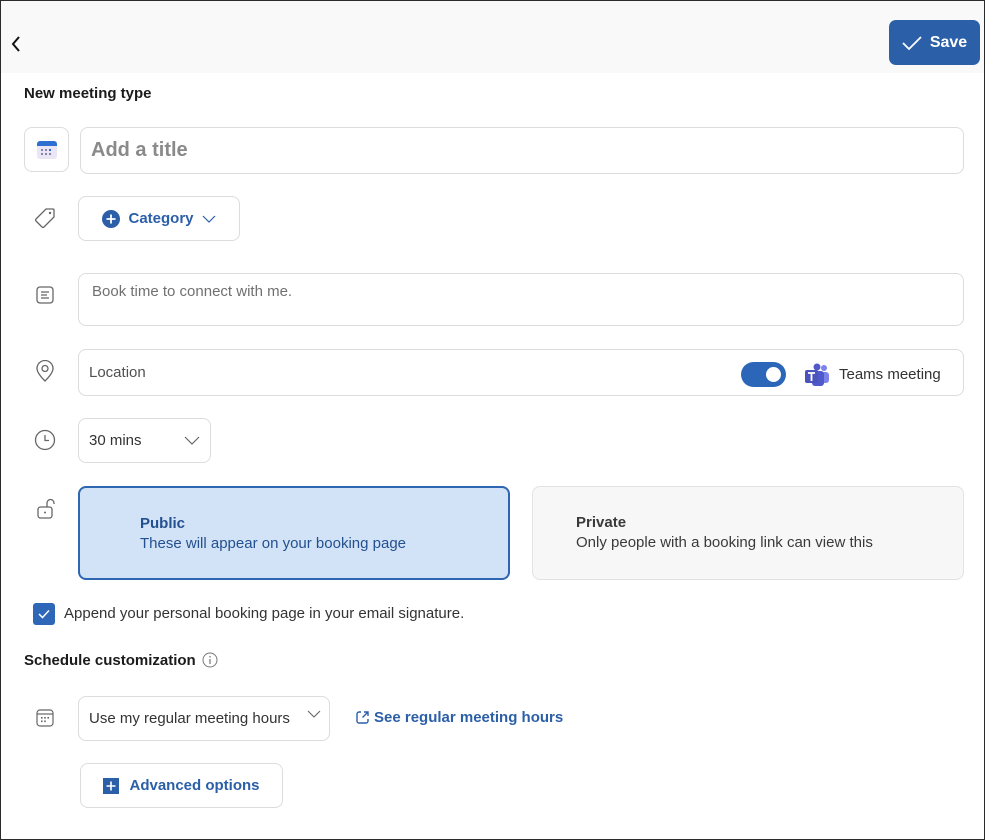 The width and height of the screenshot is (985, 840). I want to click on teams-meeting-toggle, so click(763, 374).